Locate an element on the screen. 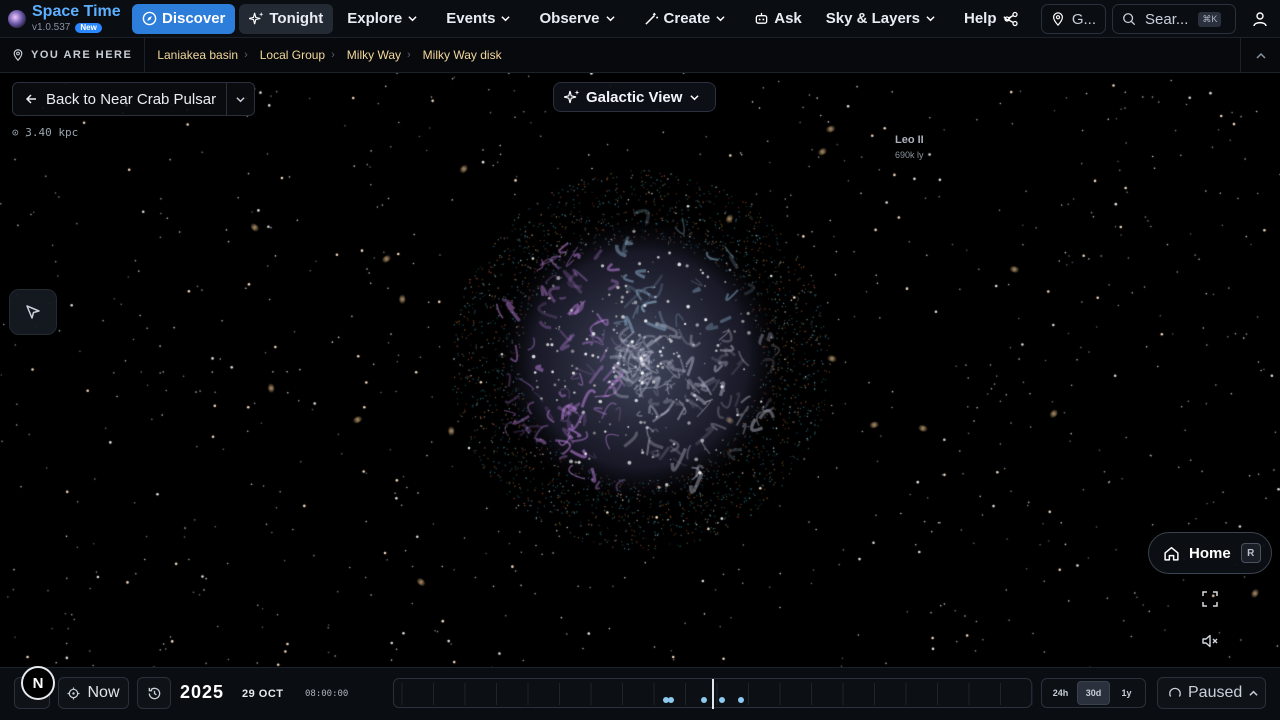 The height and width of the screenshot is (720, 1280). home-label: Home is located at coordinates (1210, 553).